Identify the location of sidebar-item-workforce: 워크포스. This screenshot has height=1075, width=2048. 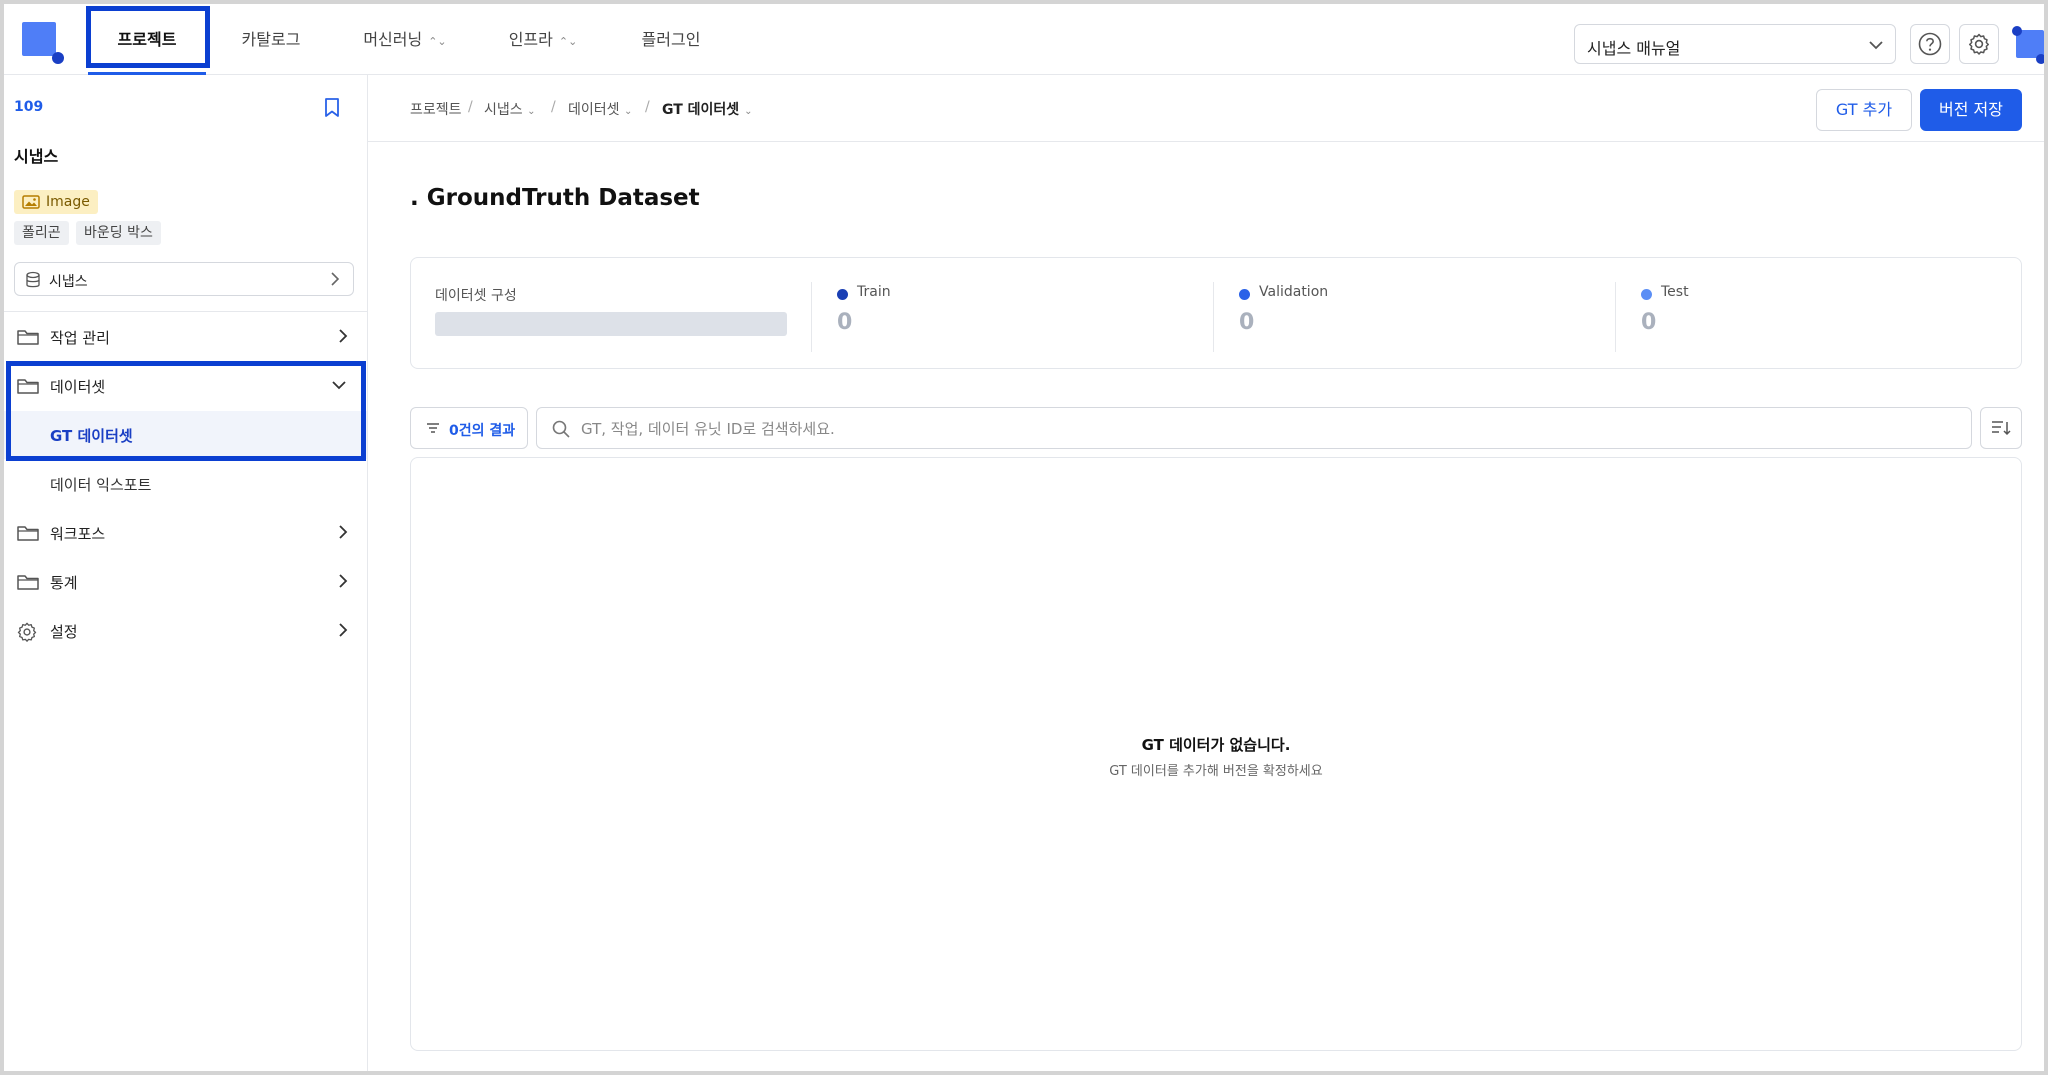
(185, 533).